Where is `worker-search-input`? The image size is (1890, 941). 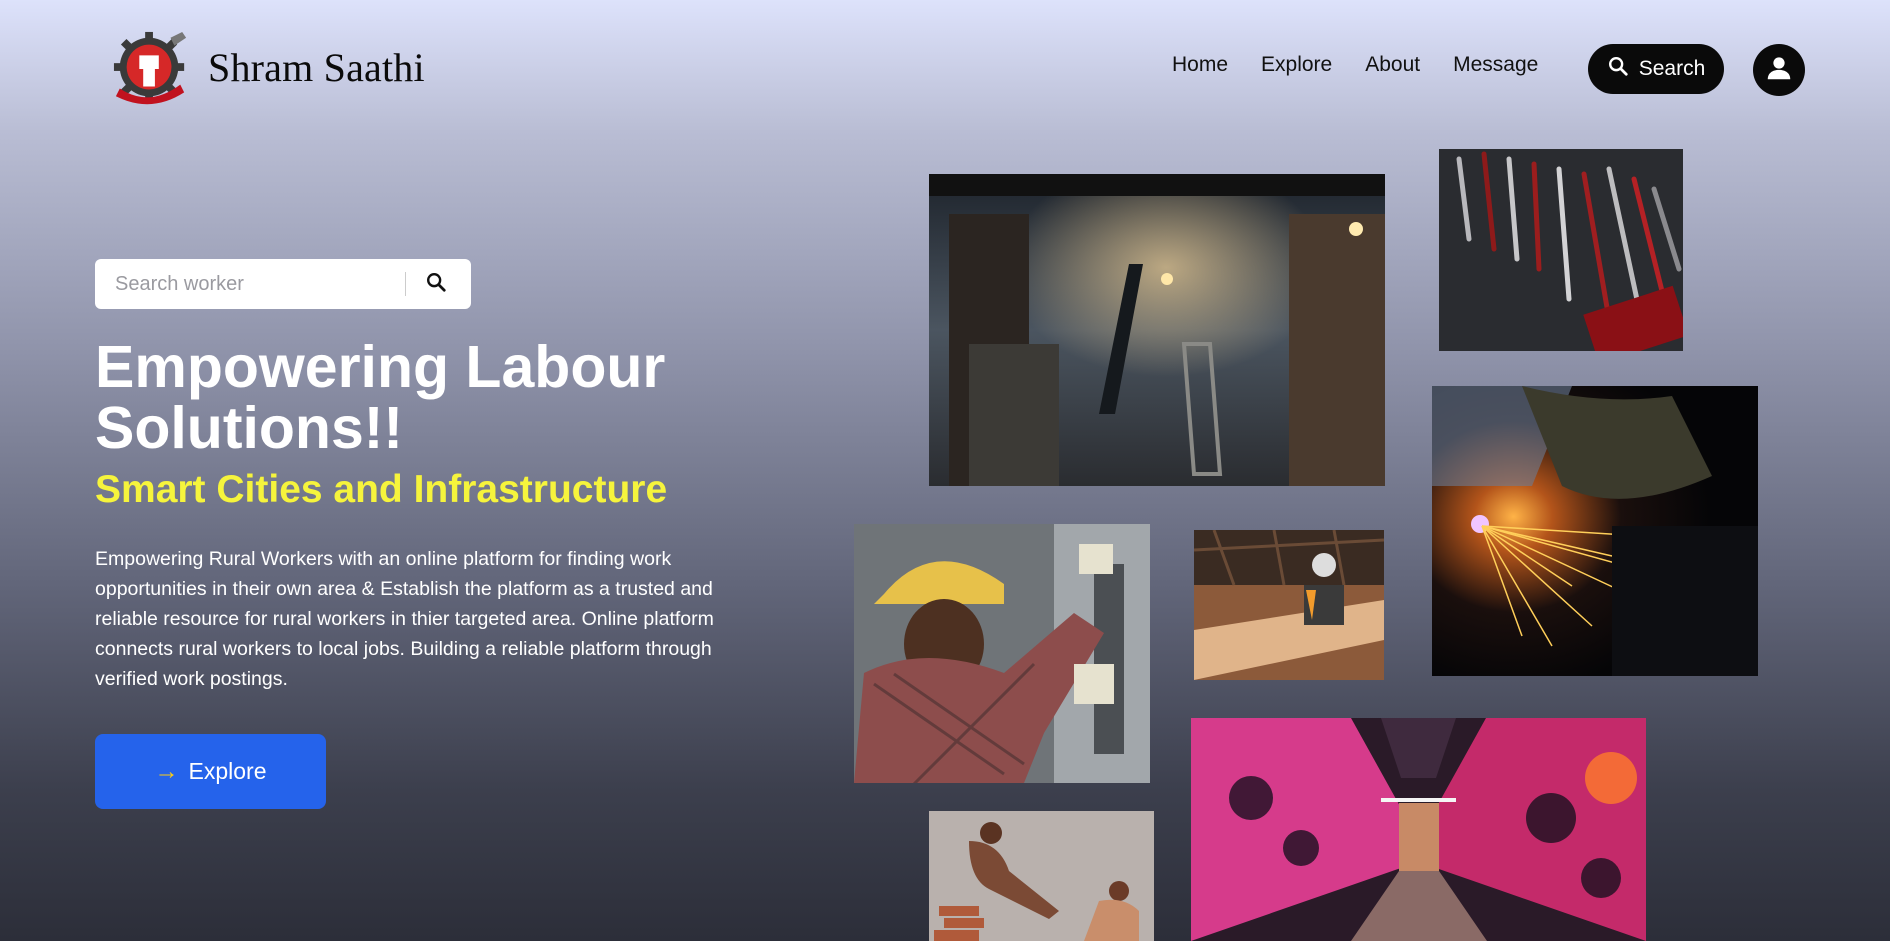 worker-search-input is located at coordinates (250, 284).